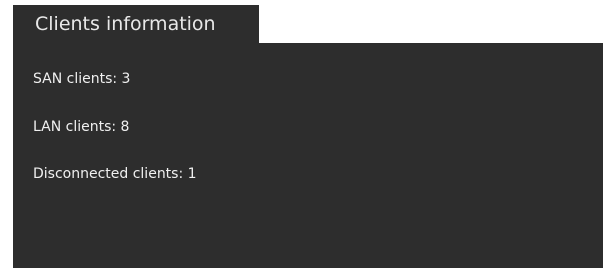 Image resolution: width=603 pixels, height=268 pixels. I want to click on lan-clients-stat: LAN clients: 8, so click(81, 127).